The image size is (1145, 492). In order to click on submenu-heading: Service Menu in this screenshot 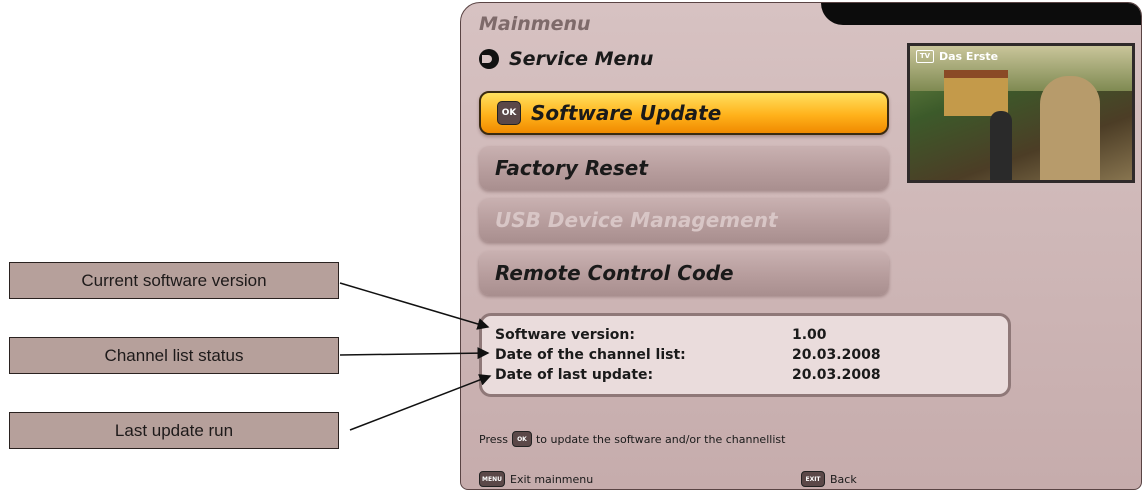, I will do `click(566, 59)`.